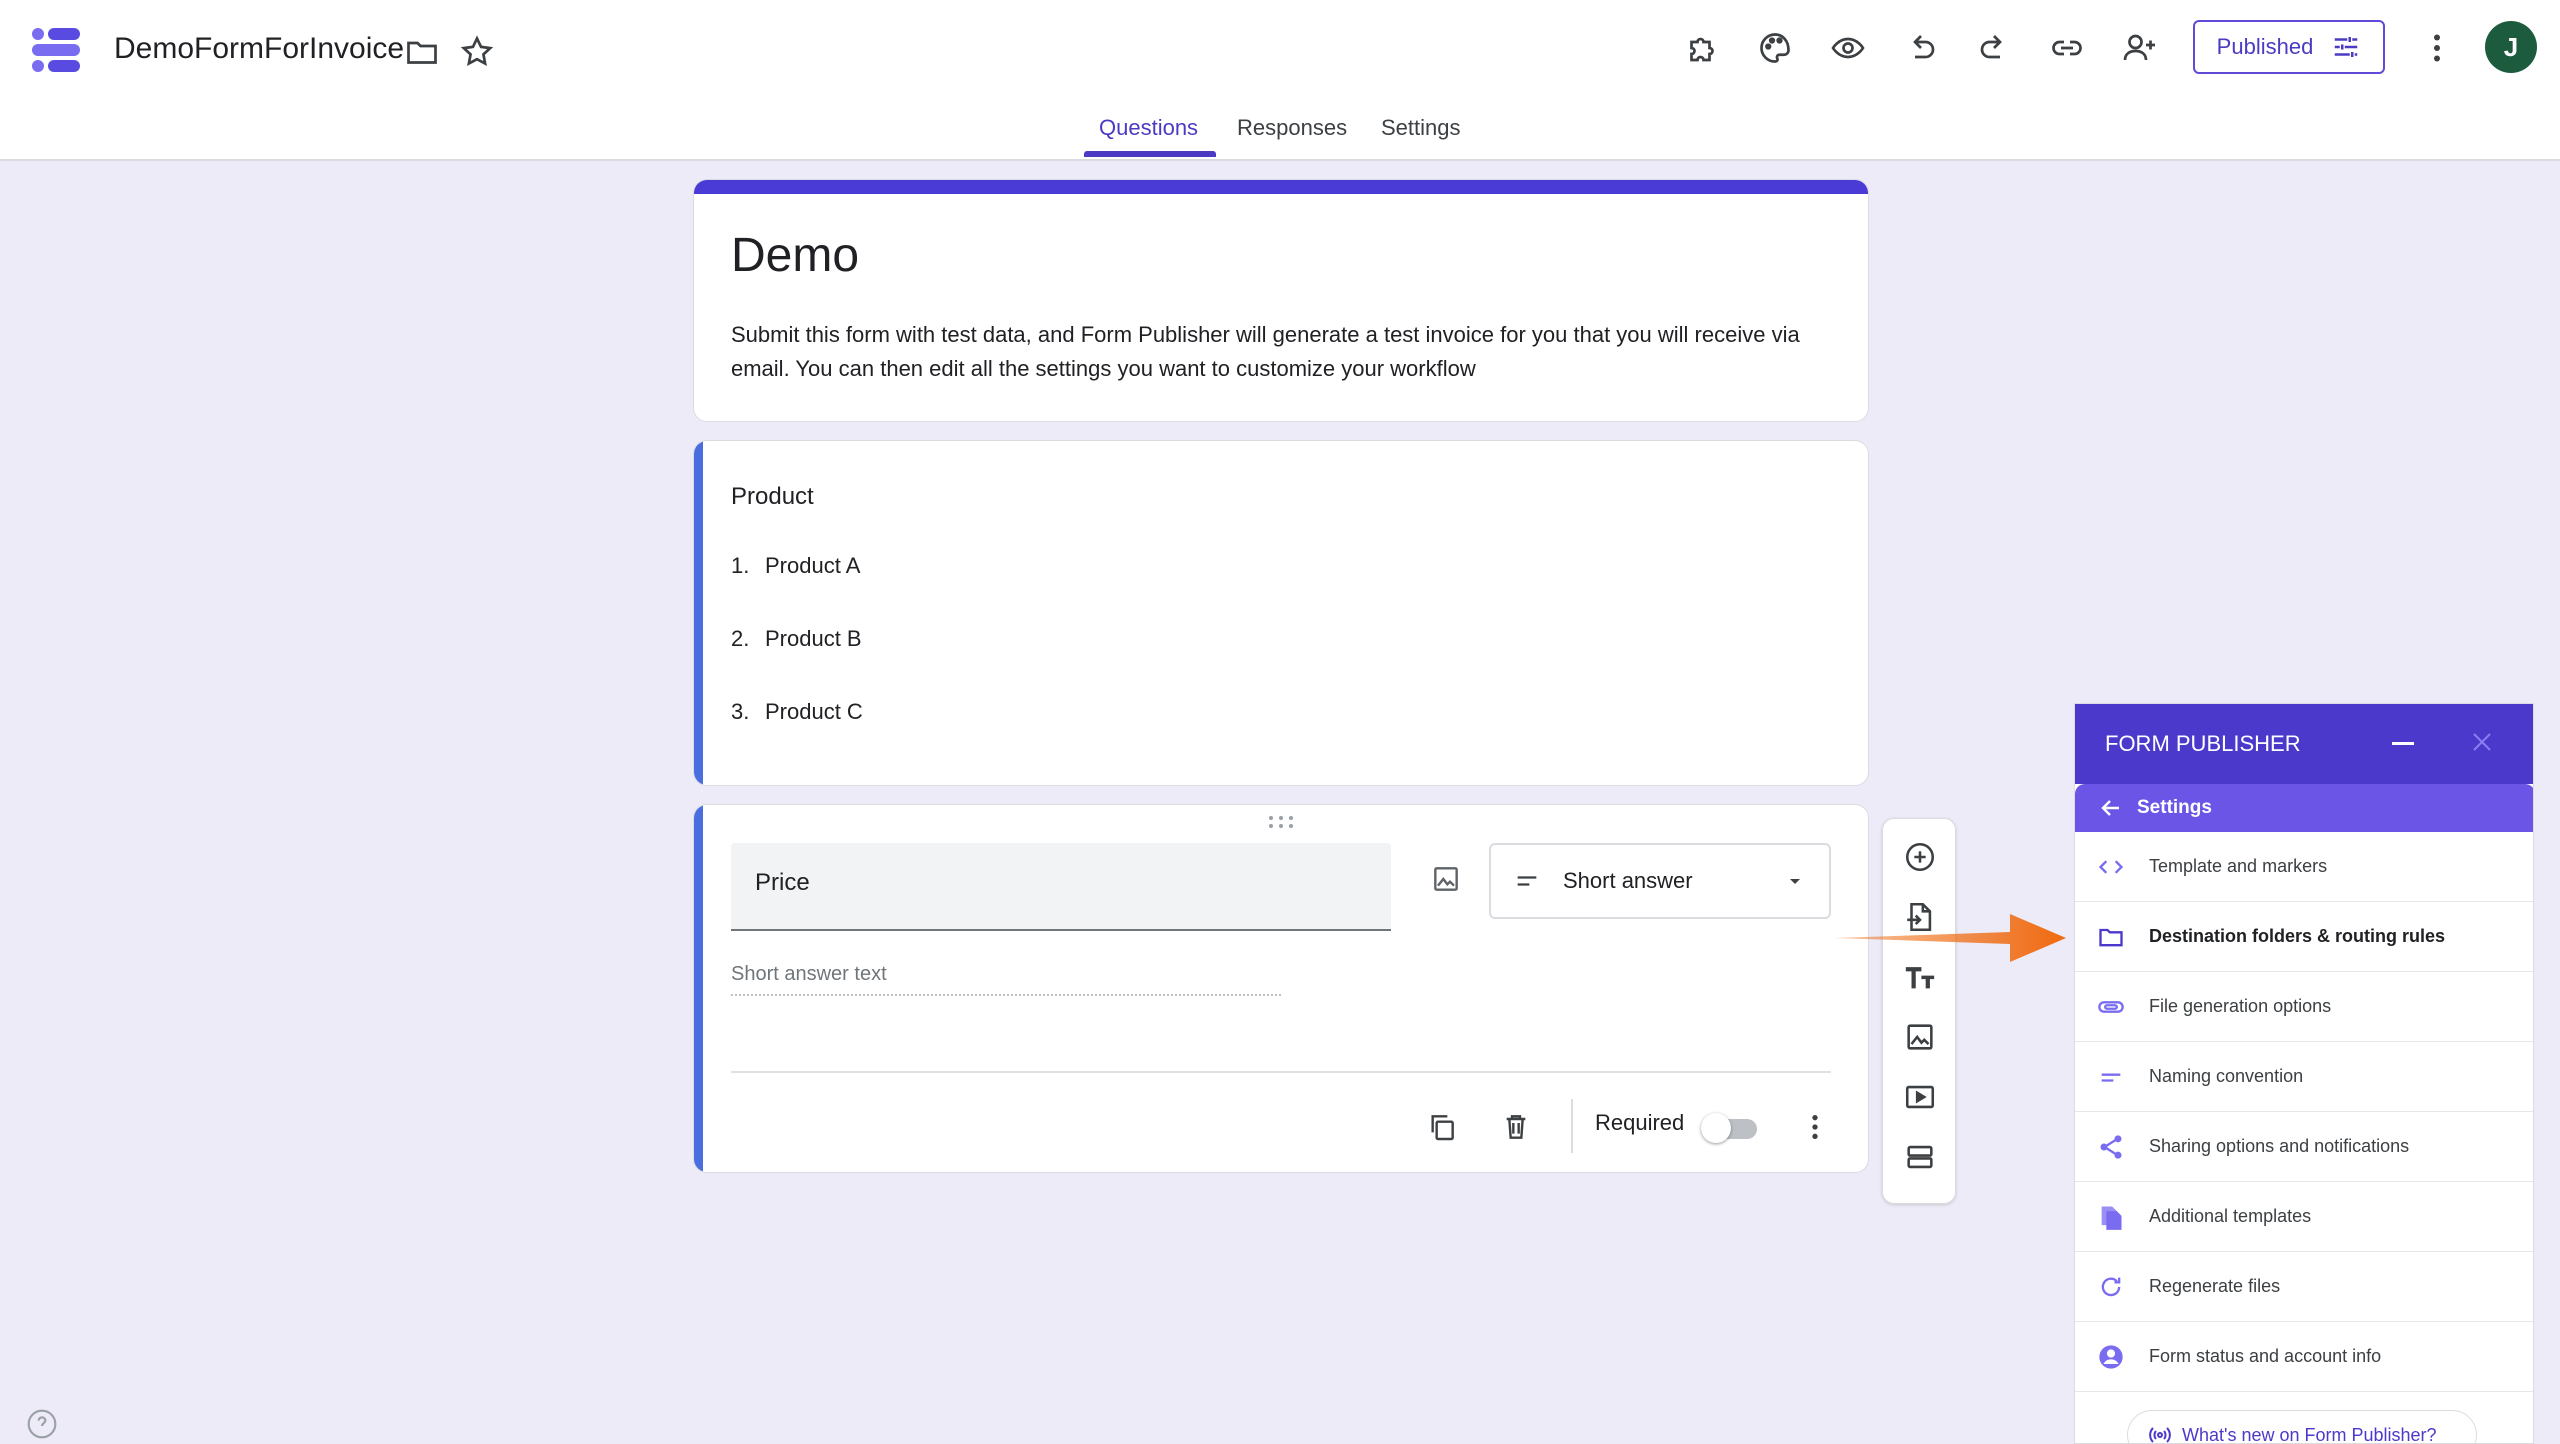 Image resolution: width=2560 pixels, height=1444 pixels. What do you see at coordinates (2265, 1356) in the screenshot?
I see `menu-item-label: Form status and account info` at bounding box center [2265, 1356].